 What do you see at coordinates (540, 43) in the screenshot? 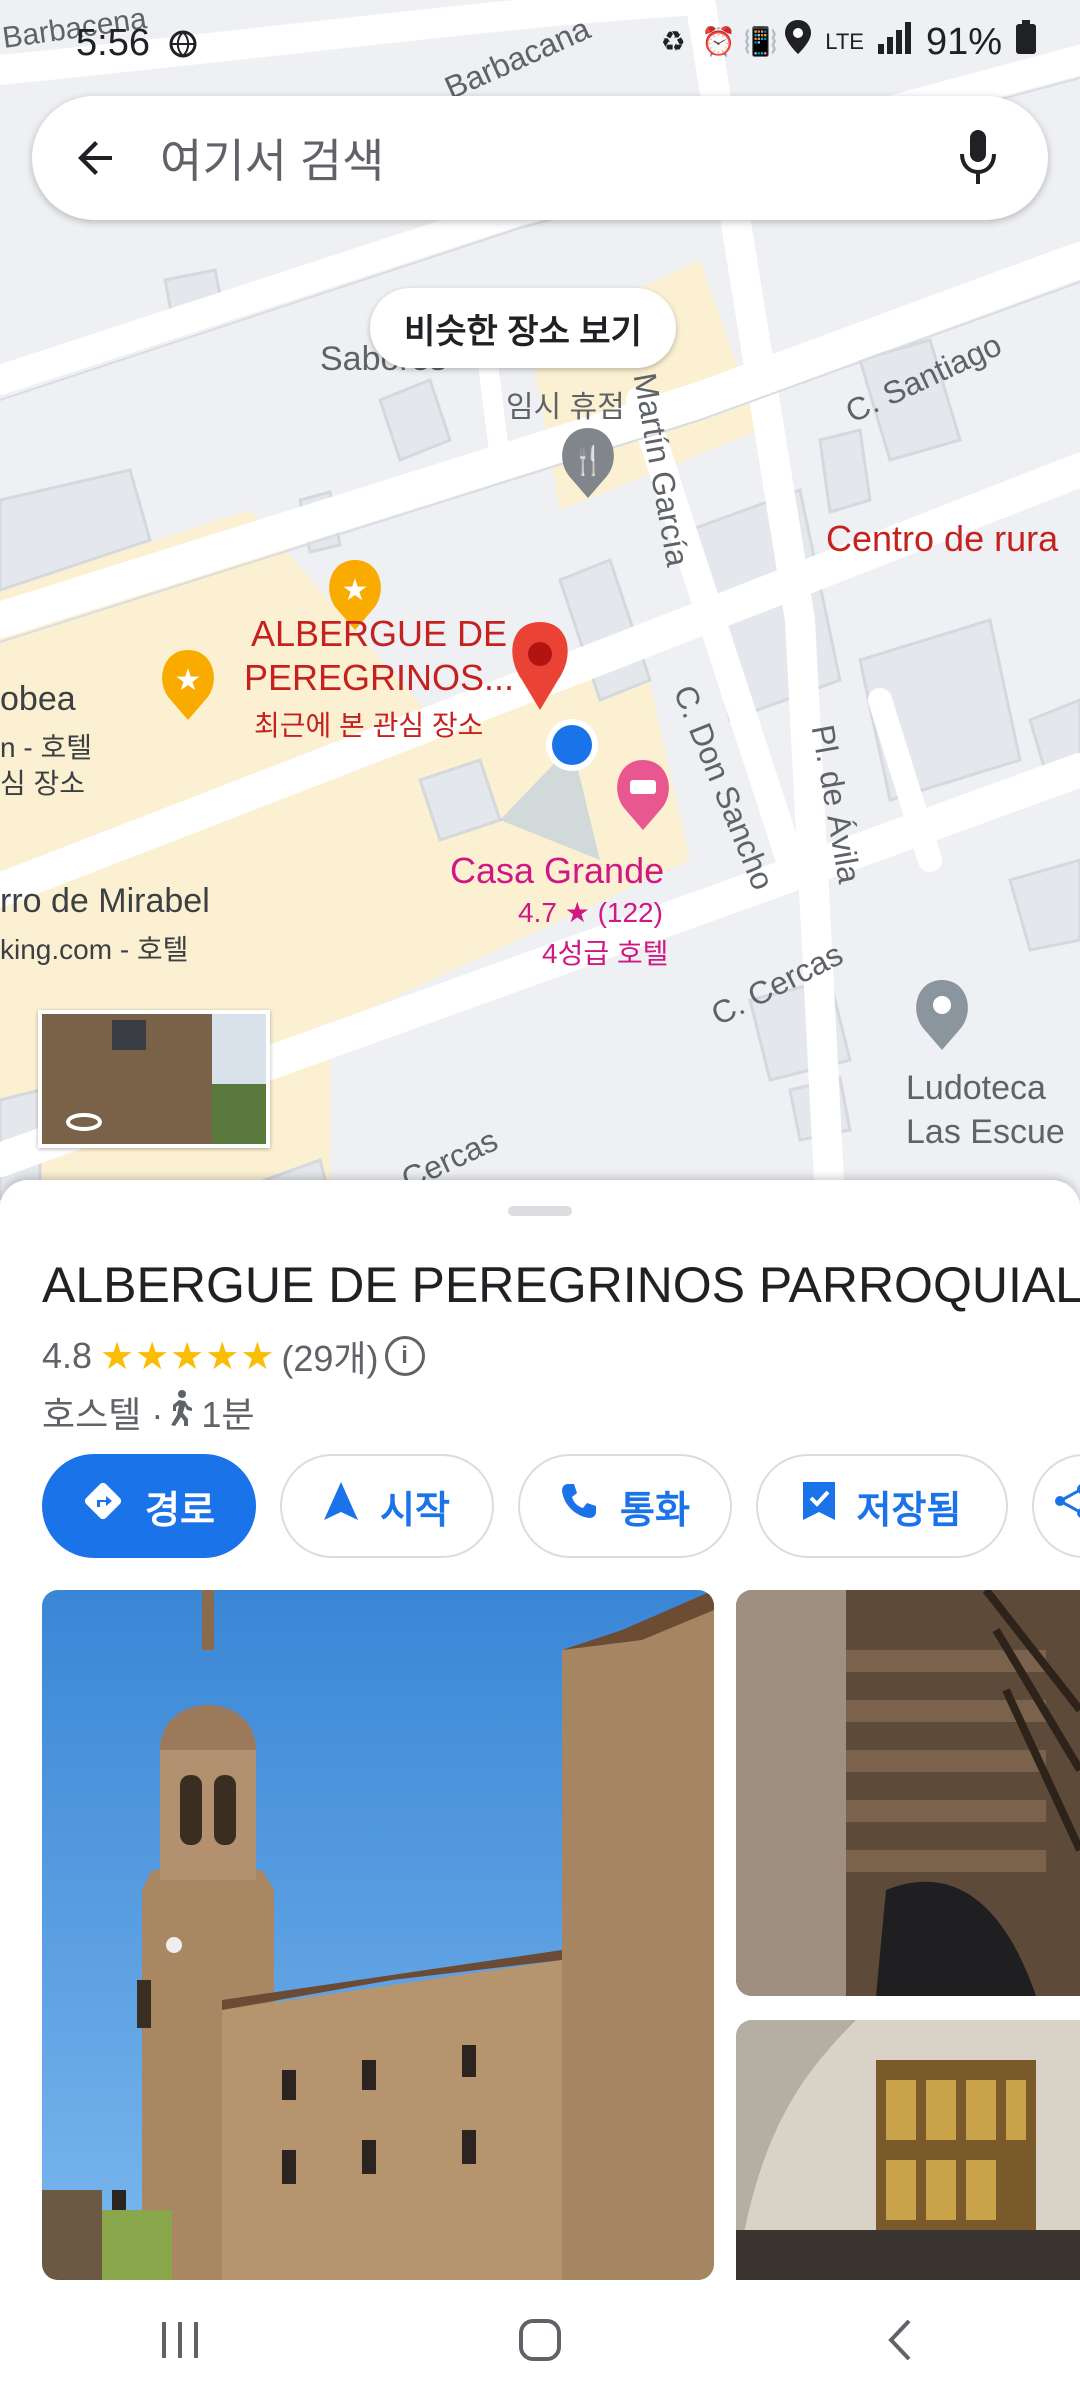
I see `status-bar: 5:56 ♻ ⏰ 📳 LTE 91%` at bounding box center [540, 43].